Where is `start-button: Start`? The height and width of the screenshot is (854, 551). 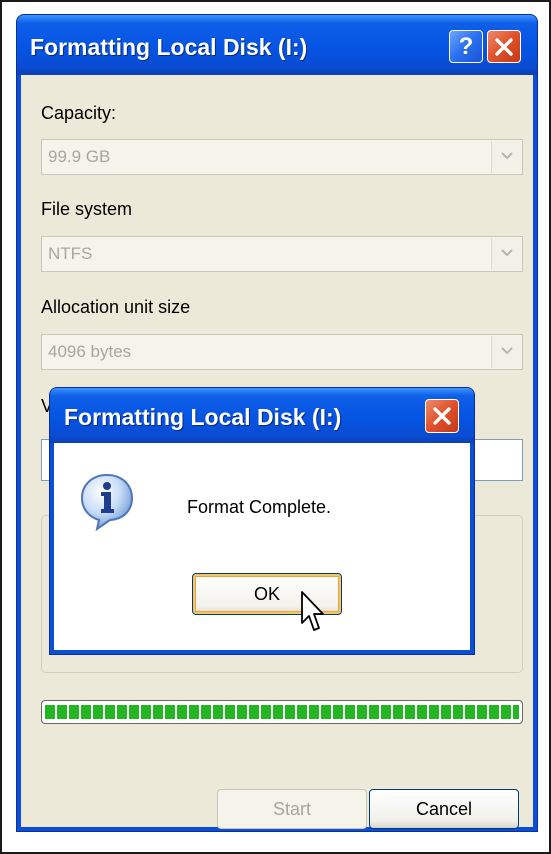 start-button: Start is located at coordinates (292, 809).